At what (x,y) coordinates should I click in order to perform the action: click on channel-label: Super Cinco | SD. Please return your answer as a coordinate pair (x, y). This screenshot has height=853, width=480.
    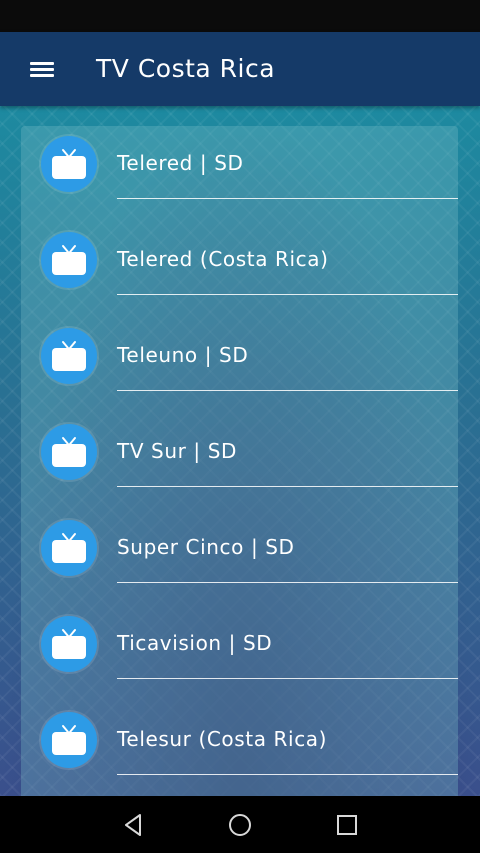
    Looking at the image, I should click on (206, 547).